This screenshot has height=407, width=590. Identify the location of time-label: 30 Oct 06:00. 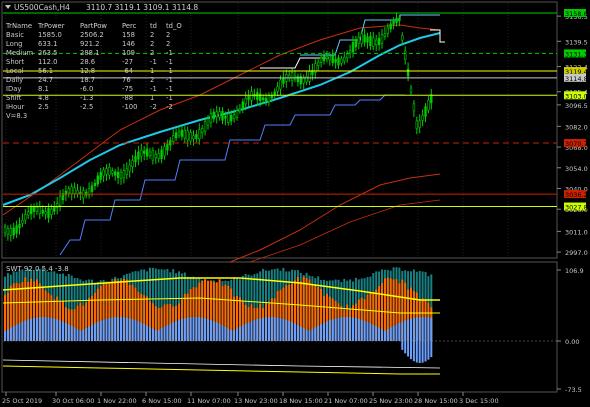
(73, 401).